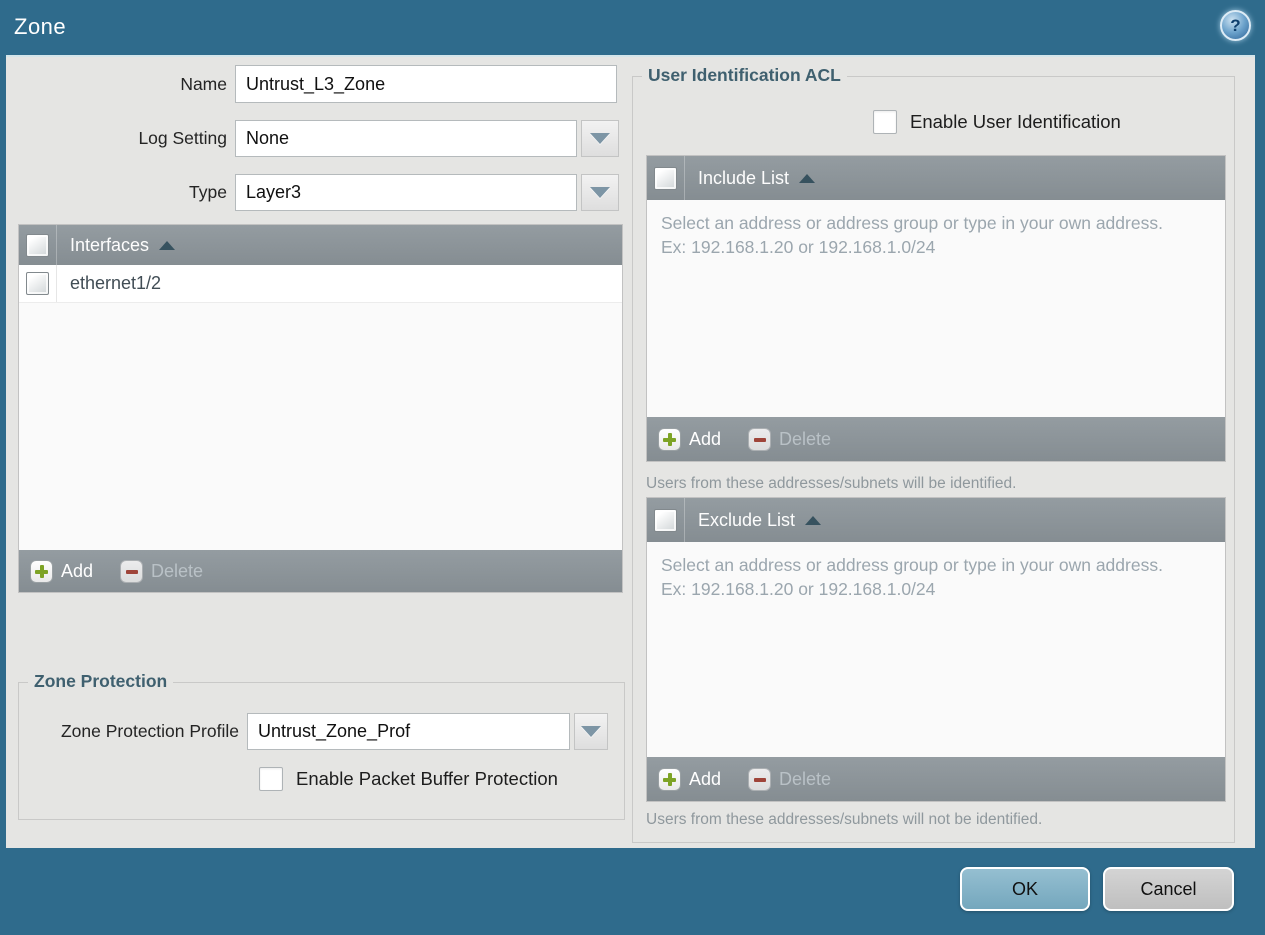 The height and width of the screenshot is (935, 1265). I want to click on log-setting-dropdown-button, so click(600, 138).